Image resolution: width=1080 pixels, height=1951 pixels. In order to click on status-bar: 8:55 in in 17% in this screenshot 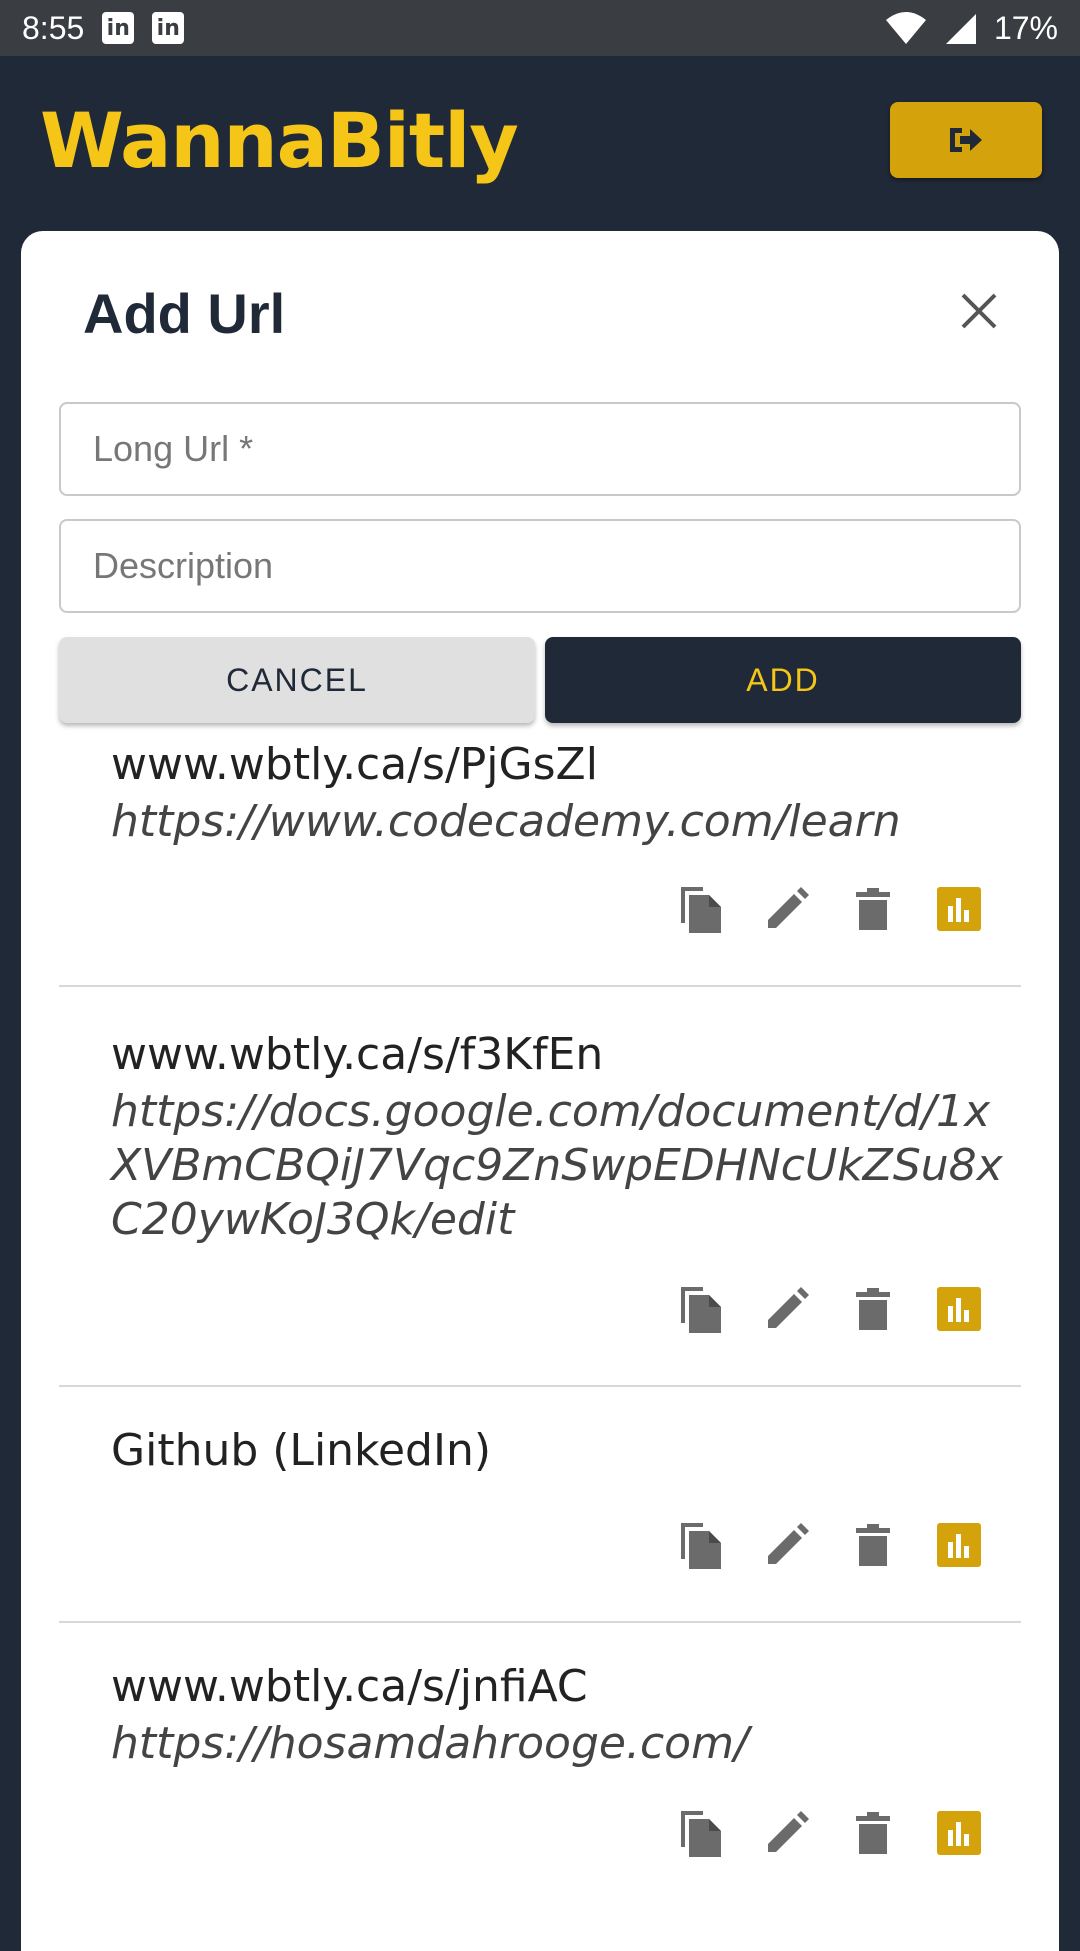, I will do `click(540, 28)`.